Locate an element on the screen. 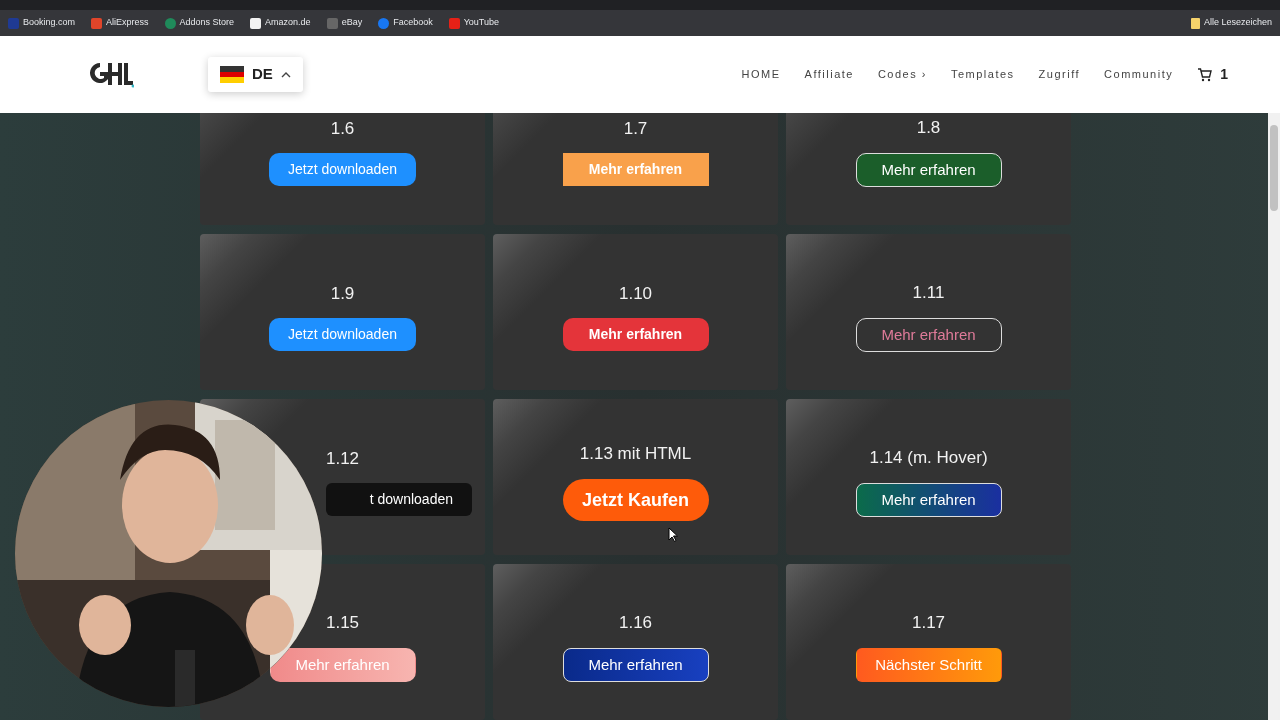  card-title: 1.10 is located at coordinates (635, 293).